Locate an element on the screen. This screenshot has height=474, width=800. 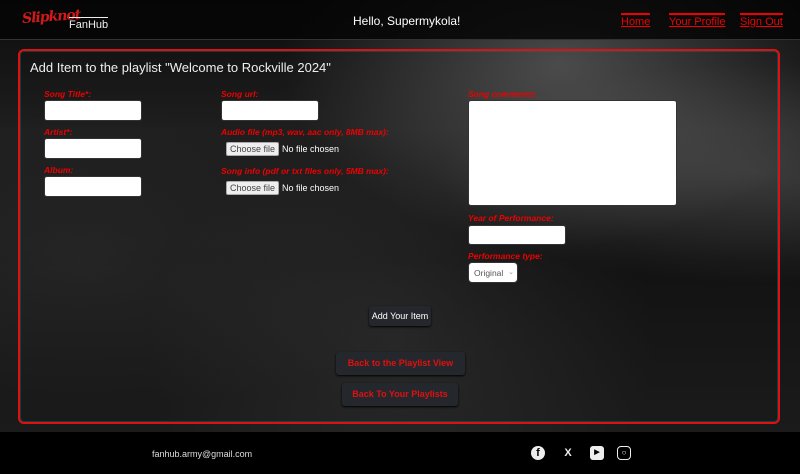
logo-subtitle: FanHub is located at coordinates (89, 24).